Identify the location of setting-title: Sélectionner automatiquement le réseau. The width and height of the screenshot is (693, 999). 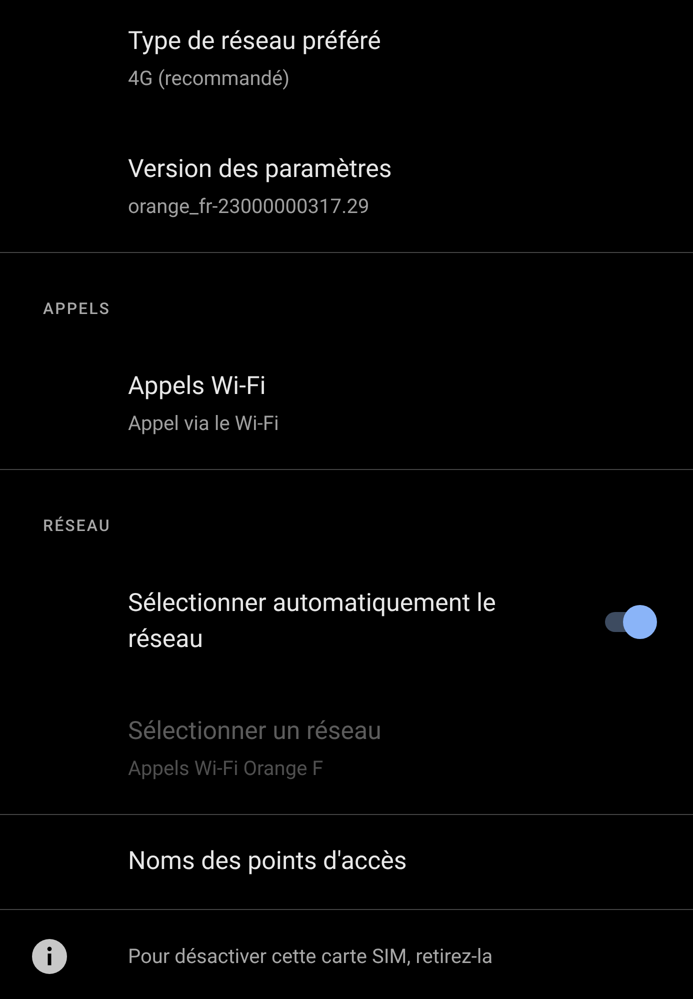
(352, 622).